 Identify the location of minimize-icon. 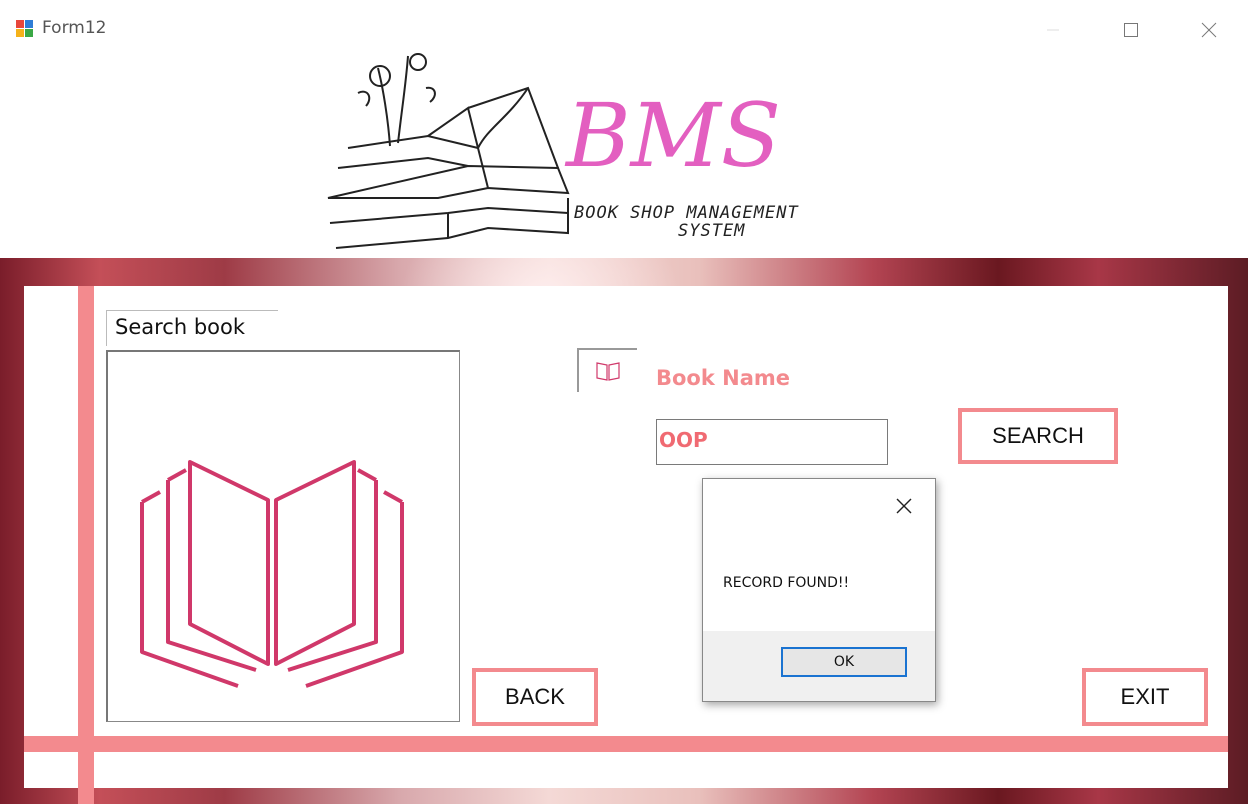
(1053, 30).